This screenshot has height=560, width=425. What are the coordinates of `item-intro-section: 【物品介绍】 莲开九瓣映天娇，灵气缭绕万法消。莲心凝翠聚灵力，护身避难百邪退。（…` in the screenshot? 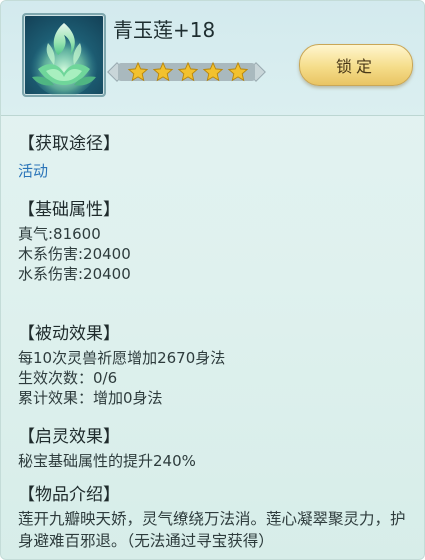 It's located at (215, 516).